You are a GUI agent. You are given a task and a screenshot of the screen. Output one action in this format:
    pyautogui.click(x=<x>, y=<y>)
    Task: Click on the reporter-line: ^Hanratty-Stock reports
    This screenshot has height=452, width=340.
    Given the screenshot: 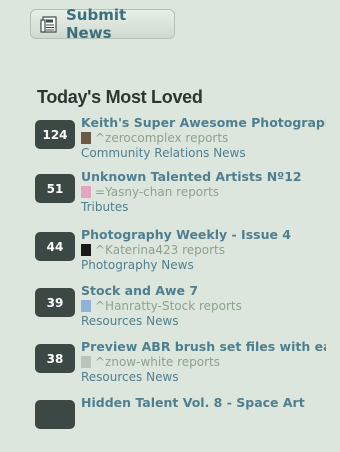 What is the action you would take?
    pyautogui.click(x=161, y=306)
    